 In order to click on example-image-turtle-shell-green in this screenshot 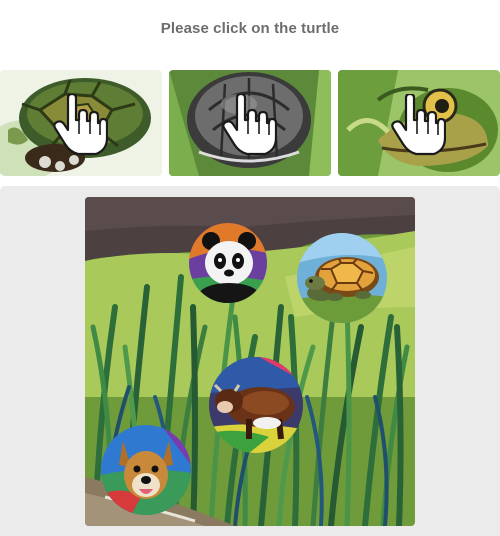, I will do `click(81, 123)`.